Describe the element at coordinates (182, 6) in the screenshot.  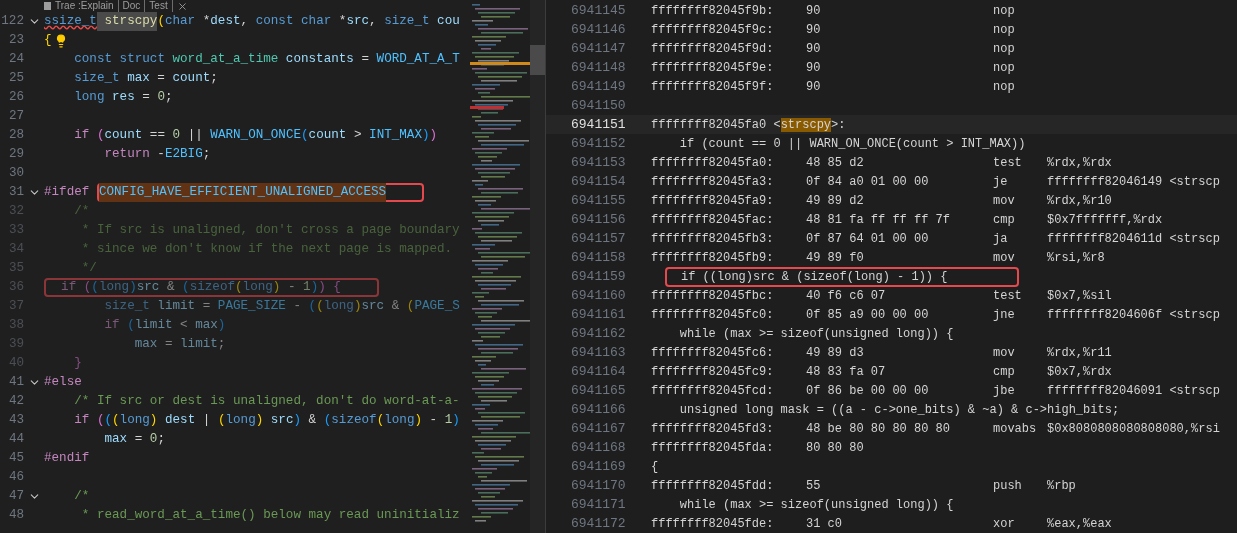
I see `close-icon` at that location.